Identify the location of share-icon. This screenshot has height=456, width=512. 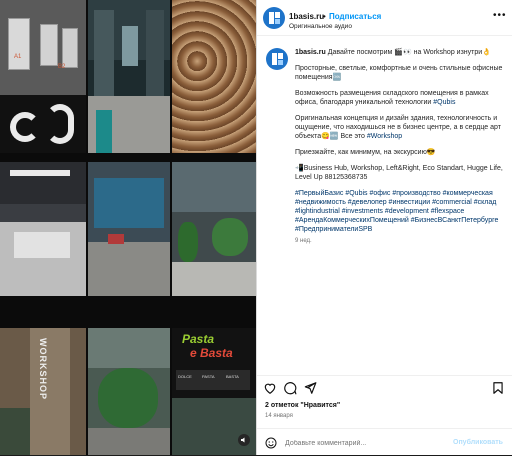
(310, 388).